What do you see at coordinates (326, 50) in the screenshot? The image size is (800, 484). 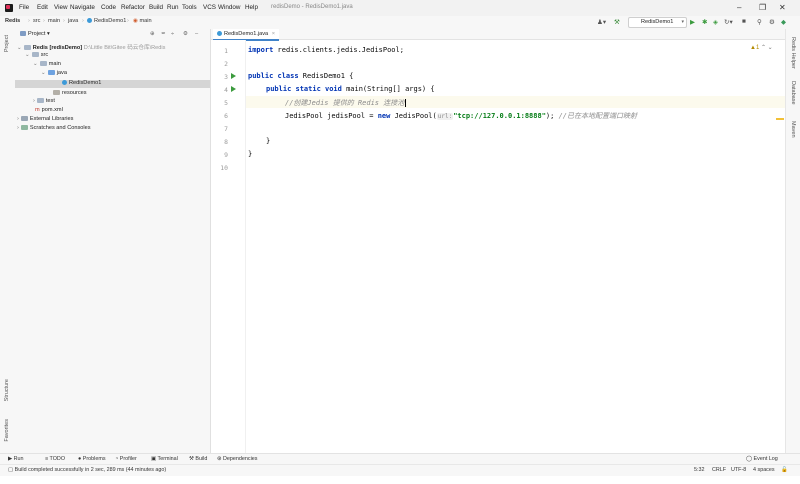 I see `code-line-1: import redis.clients.jedis.JedisPool;` at bounding box center [326, 50].